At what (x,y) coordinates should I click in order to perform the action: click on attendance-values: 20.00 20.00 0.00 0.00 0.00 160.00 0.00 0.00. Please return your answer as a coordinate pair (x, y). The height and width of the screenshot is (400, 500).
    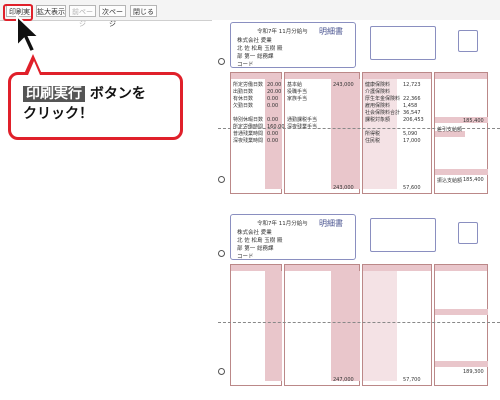
    Looking at the image, I should click on (276, 113).